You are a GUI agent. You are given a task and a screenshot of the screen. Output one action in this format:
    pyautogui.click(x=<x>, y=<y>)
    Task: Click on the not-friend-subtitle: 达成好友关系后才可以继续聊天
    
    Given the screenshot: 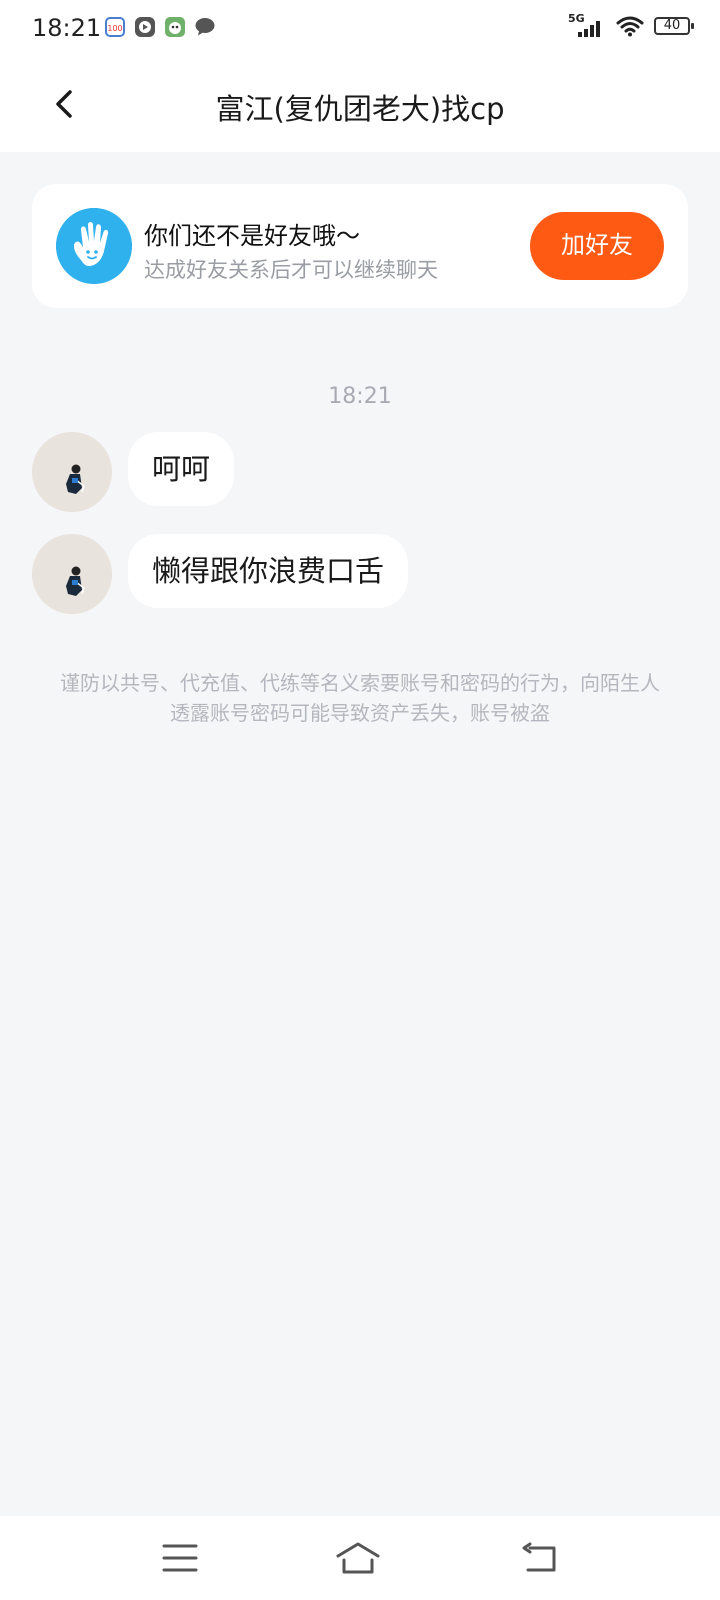 What is the action you would take?
    pyautogui.click(x=291, y=270)
    